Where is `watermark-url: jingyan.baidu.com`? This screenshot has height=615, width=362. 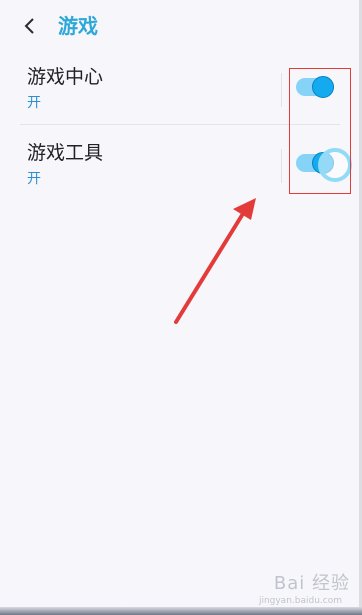
watermark-url: jingyan.baidu.com is located at coordinates (300, 601).